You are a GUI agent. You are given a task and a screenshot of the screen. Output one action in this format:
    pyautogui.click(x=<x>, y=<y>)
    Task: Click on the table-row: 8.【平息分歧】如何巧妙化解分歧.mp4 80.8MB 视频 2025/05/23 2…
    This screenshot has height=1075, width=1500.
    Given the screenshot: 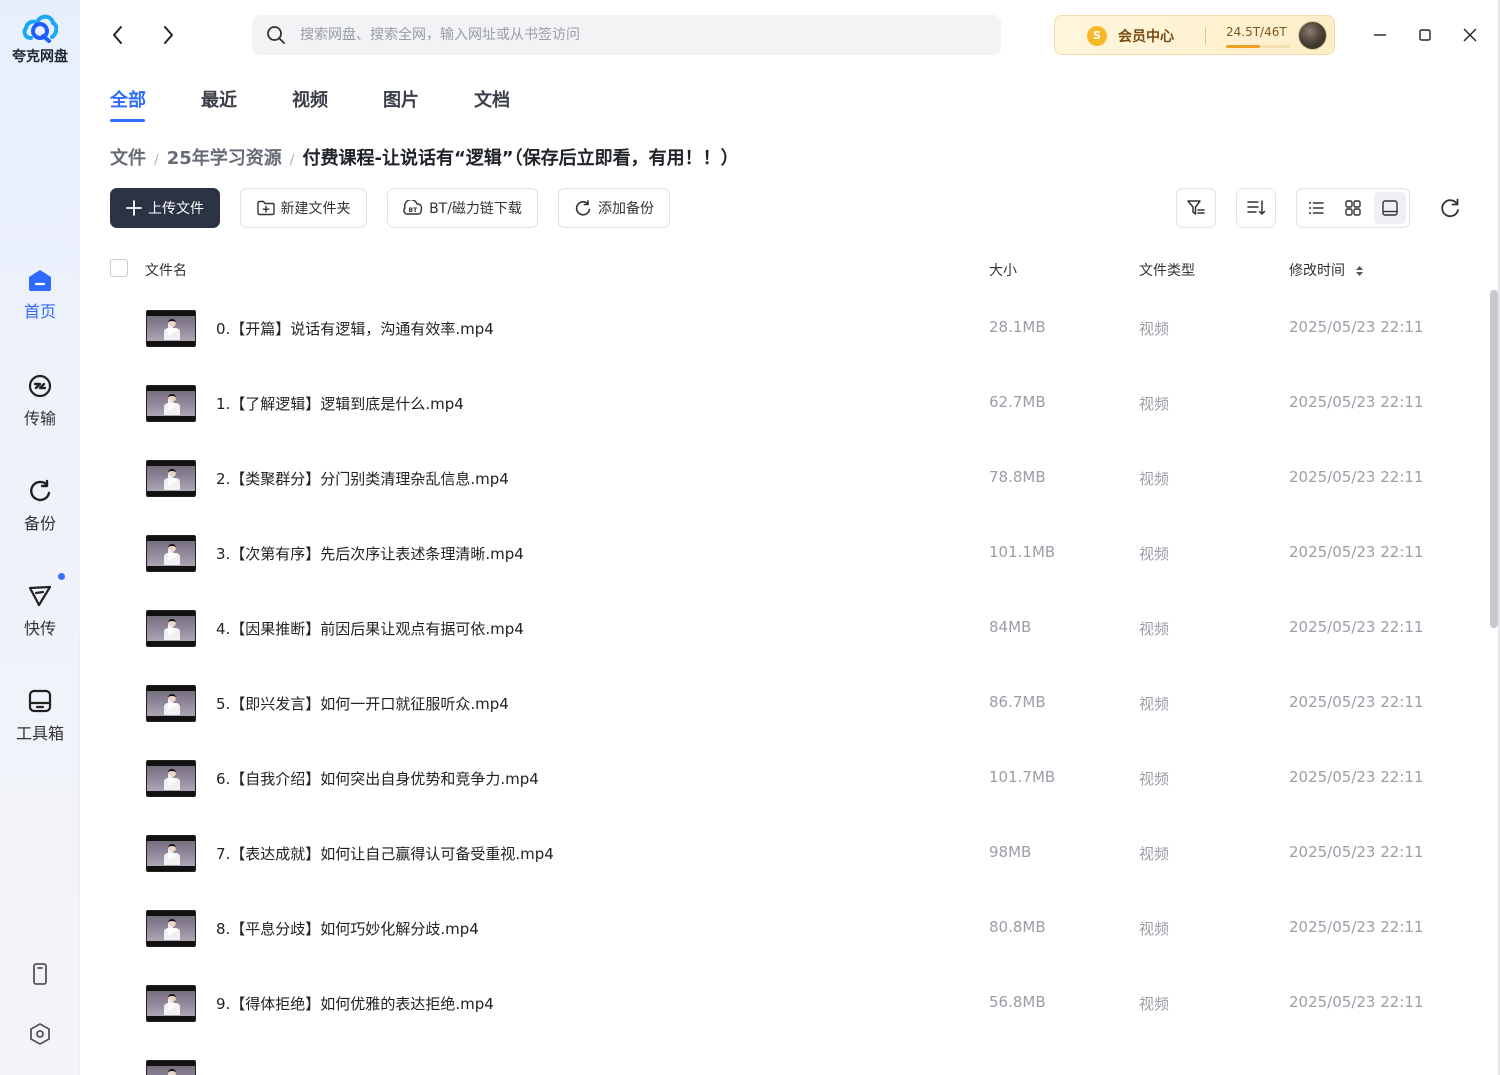 What is the action you would take?
    pyautogui.click(x=795, y=929)
    